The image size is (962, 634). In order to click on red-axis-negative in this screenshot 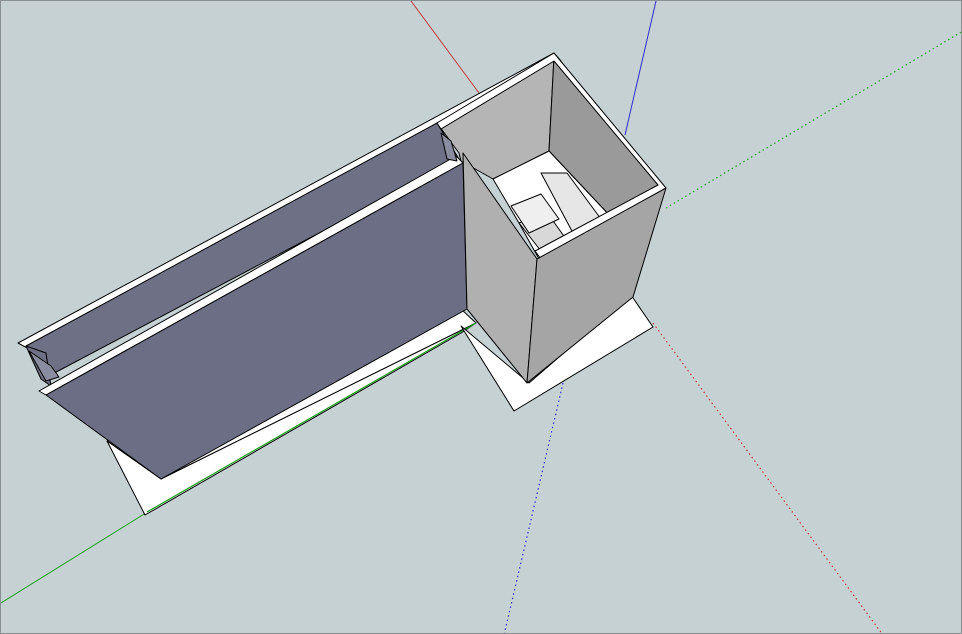, I will do `click(767, 477)`.